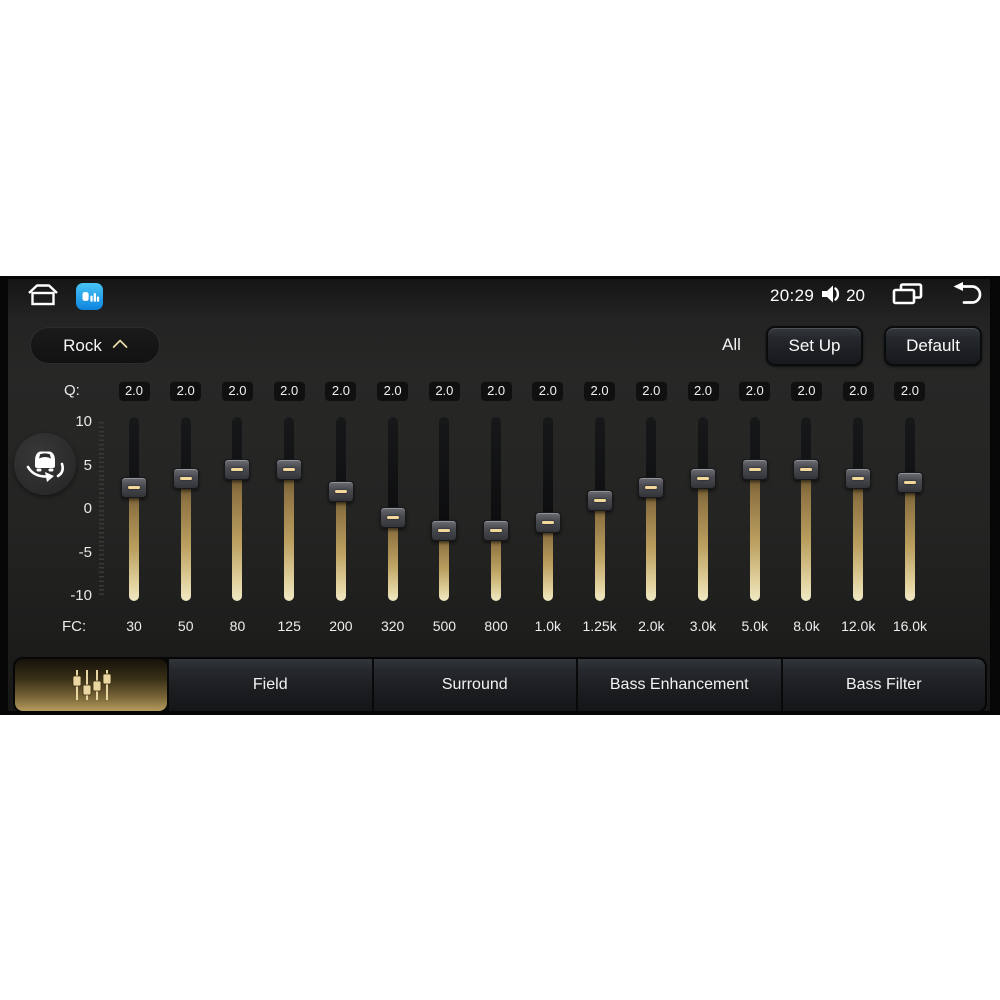  What do you see at coordinates (72, 390) in the screenshot?
I see `q-row-label: Q:` at bounding box center [72, 390].